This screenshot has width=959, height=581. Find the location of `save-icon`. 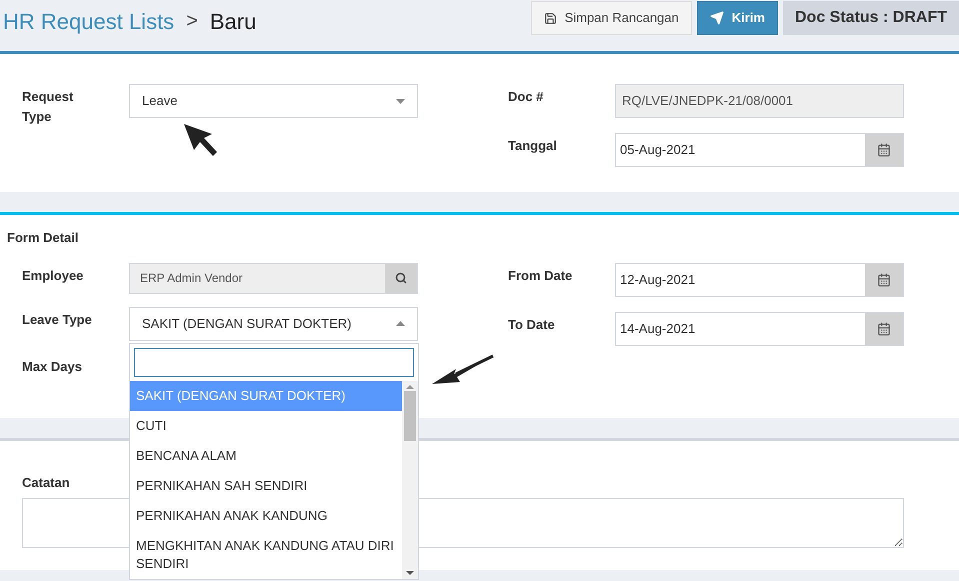

save-icon is located at coordinates (550, 18).